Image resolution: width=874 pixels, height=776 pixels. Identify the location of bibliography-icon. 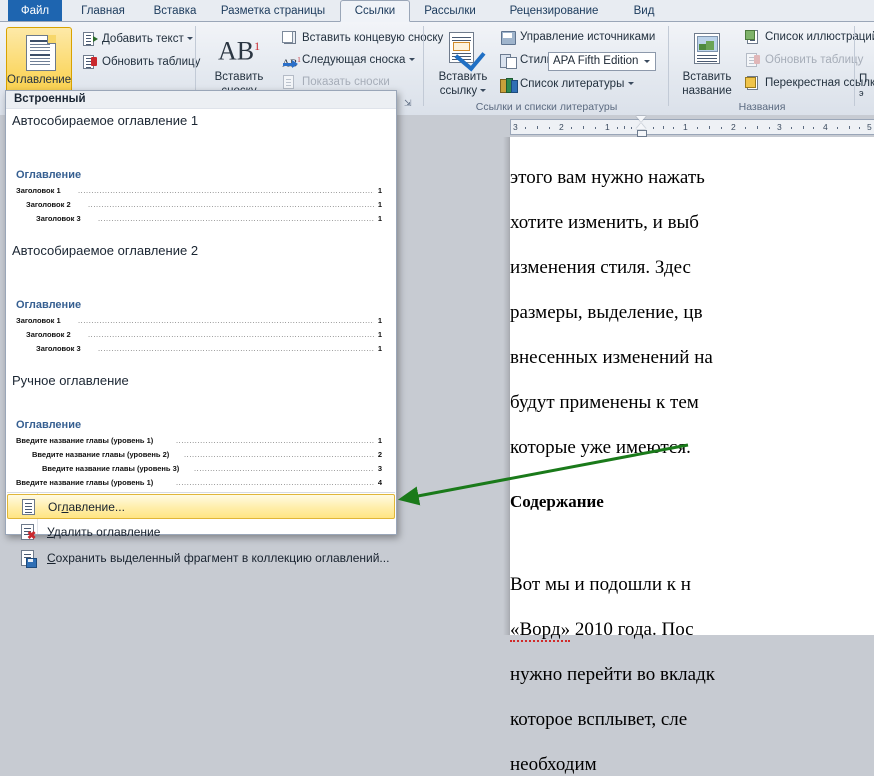
(509, 85).